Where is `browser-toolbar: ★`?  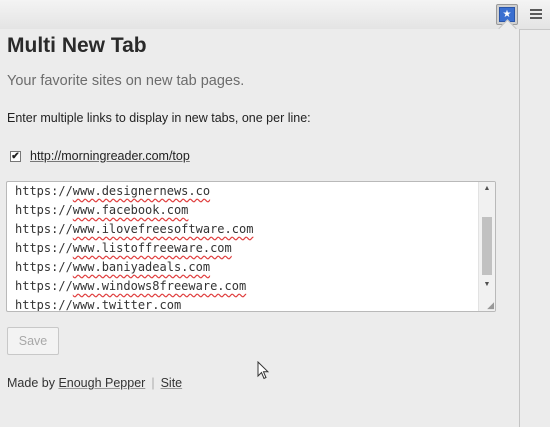
browser-toolbar: ★ is located at coordinates (275, 15).